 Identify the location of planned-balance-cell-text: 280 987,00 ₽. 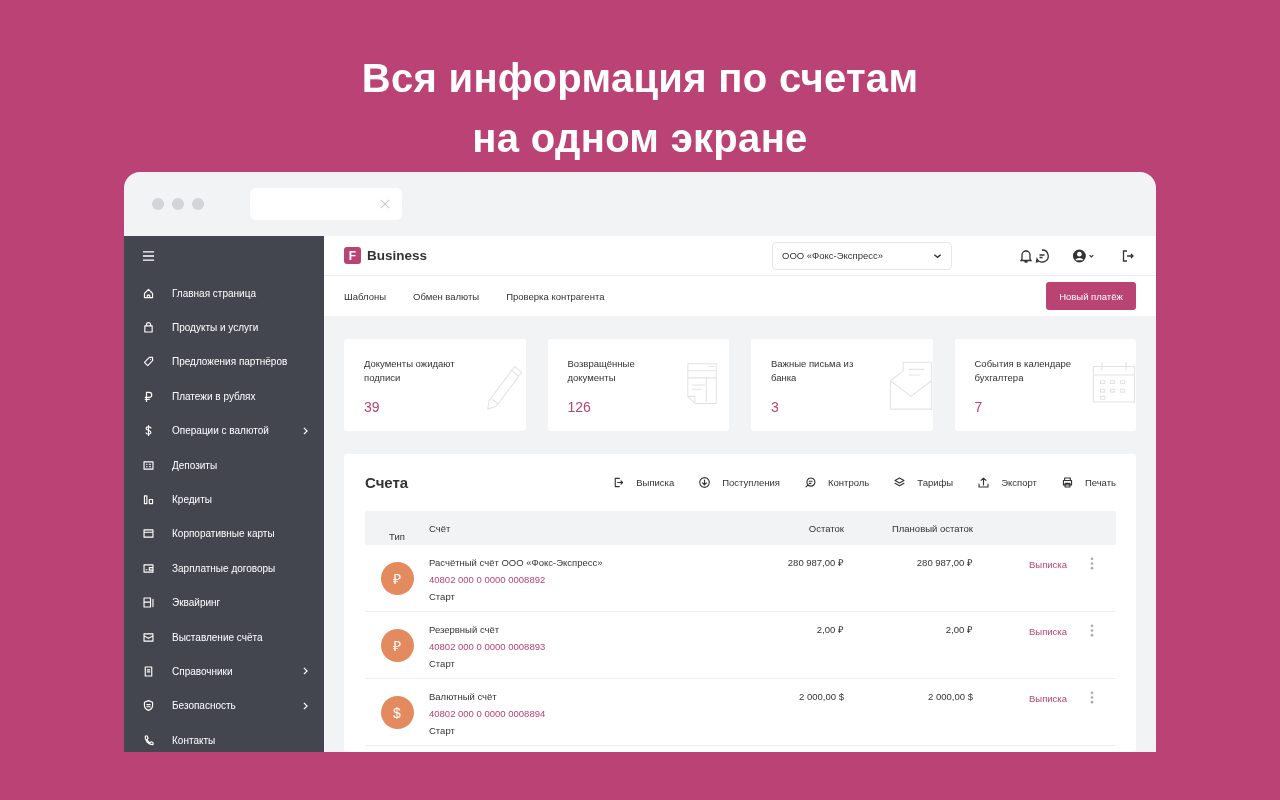
(944, 562).